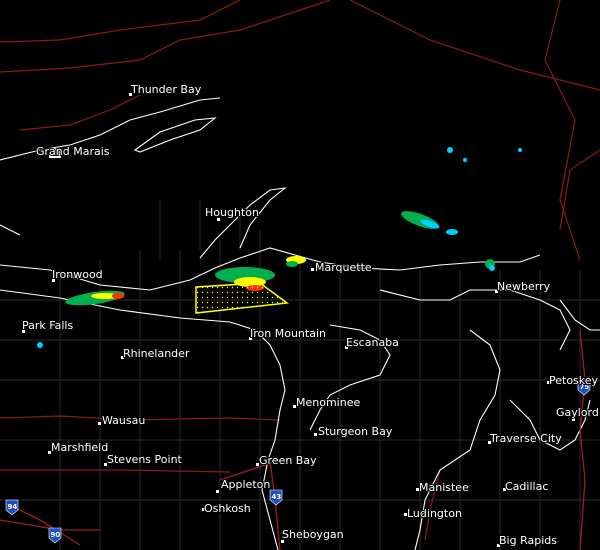 Image resolution: width=600 pixels, height=550 pixels. What do you see at coordinates (47, 325) in the screenshot?
I see `city-label-park-falls: Park Falls` at bounding box center [47, 325].